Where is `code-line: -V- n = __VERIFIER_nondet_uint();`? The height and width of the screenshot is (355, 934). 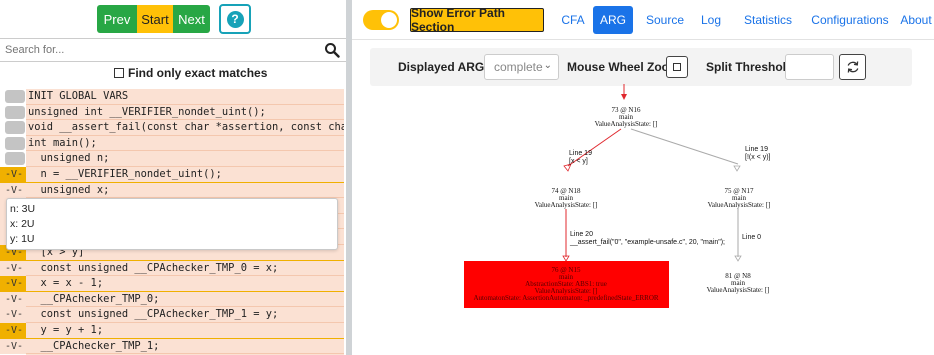 code-line: -V- n = __VERIFIER_nondet_uint(); is located at coordinates (173, 174).